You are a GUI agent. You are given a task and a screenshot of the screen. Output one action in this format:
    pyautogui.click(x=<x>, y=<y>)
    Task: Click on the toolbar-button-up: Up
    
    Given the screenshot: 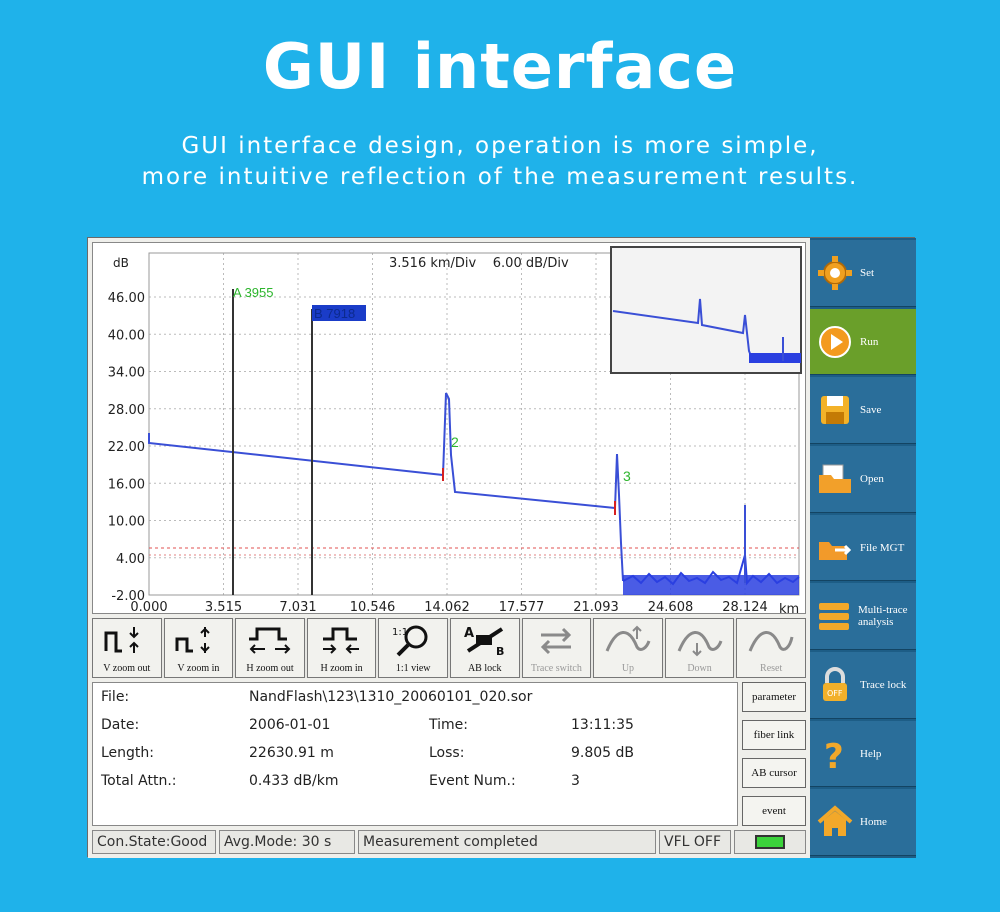 What is the action you would take?
    pyautogui.click(x=628, y=648)
    